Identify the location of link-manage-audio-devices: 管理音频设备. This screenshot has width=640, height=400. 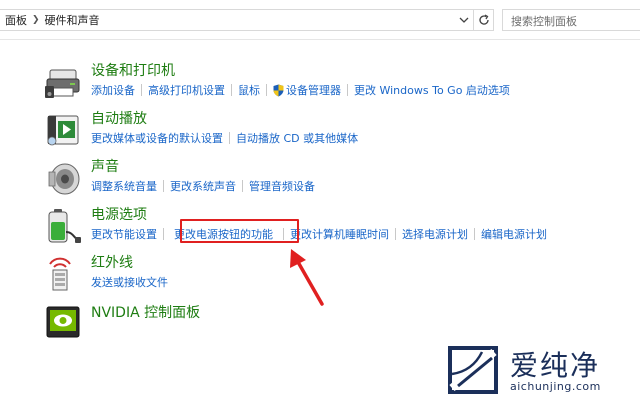
(282, 186).